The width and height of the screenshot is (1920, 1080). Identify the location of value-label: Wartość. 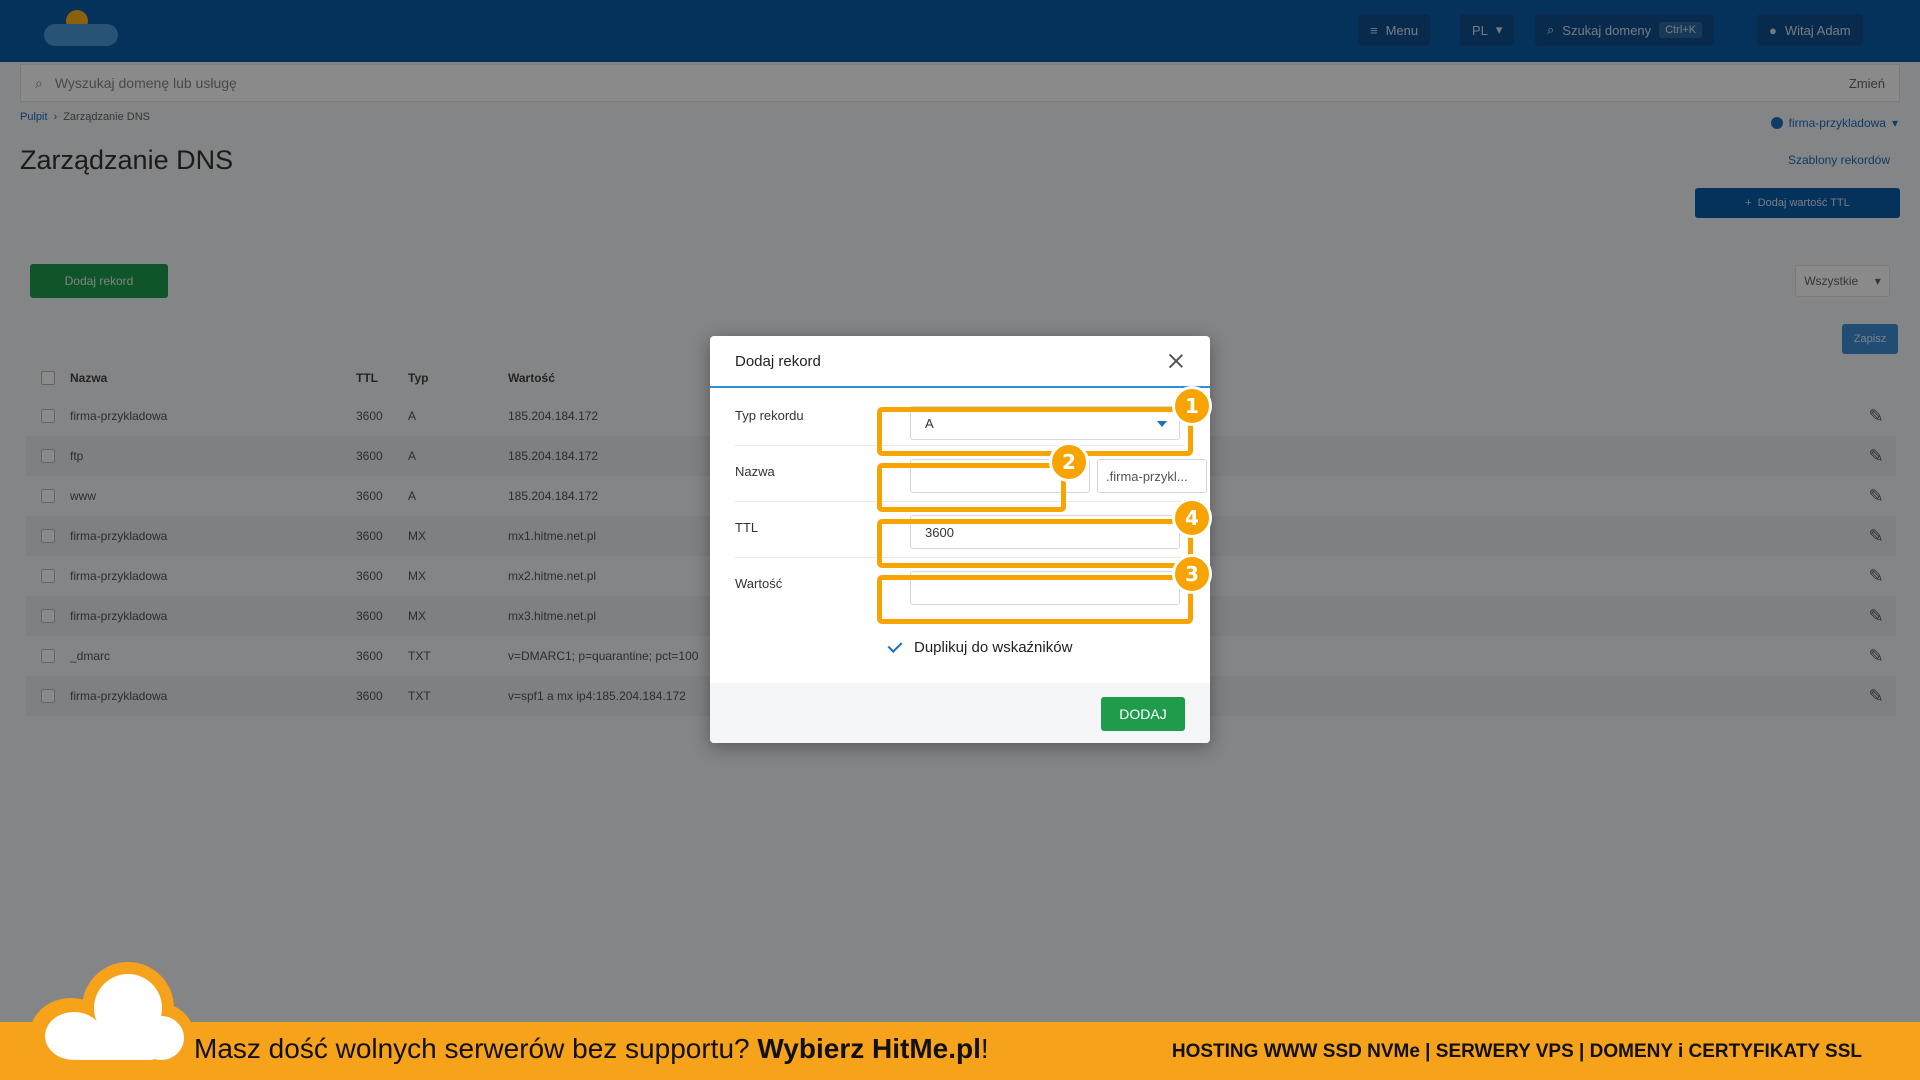
(759, 583).